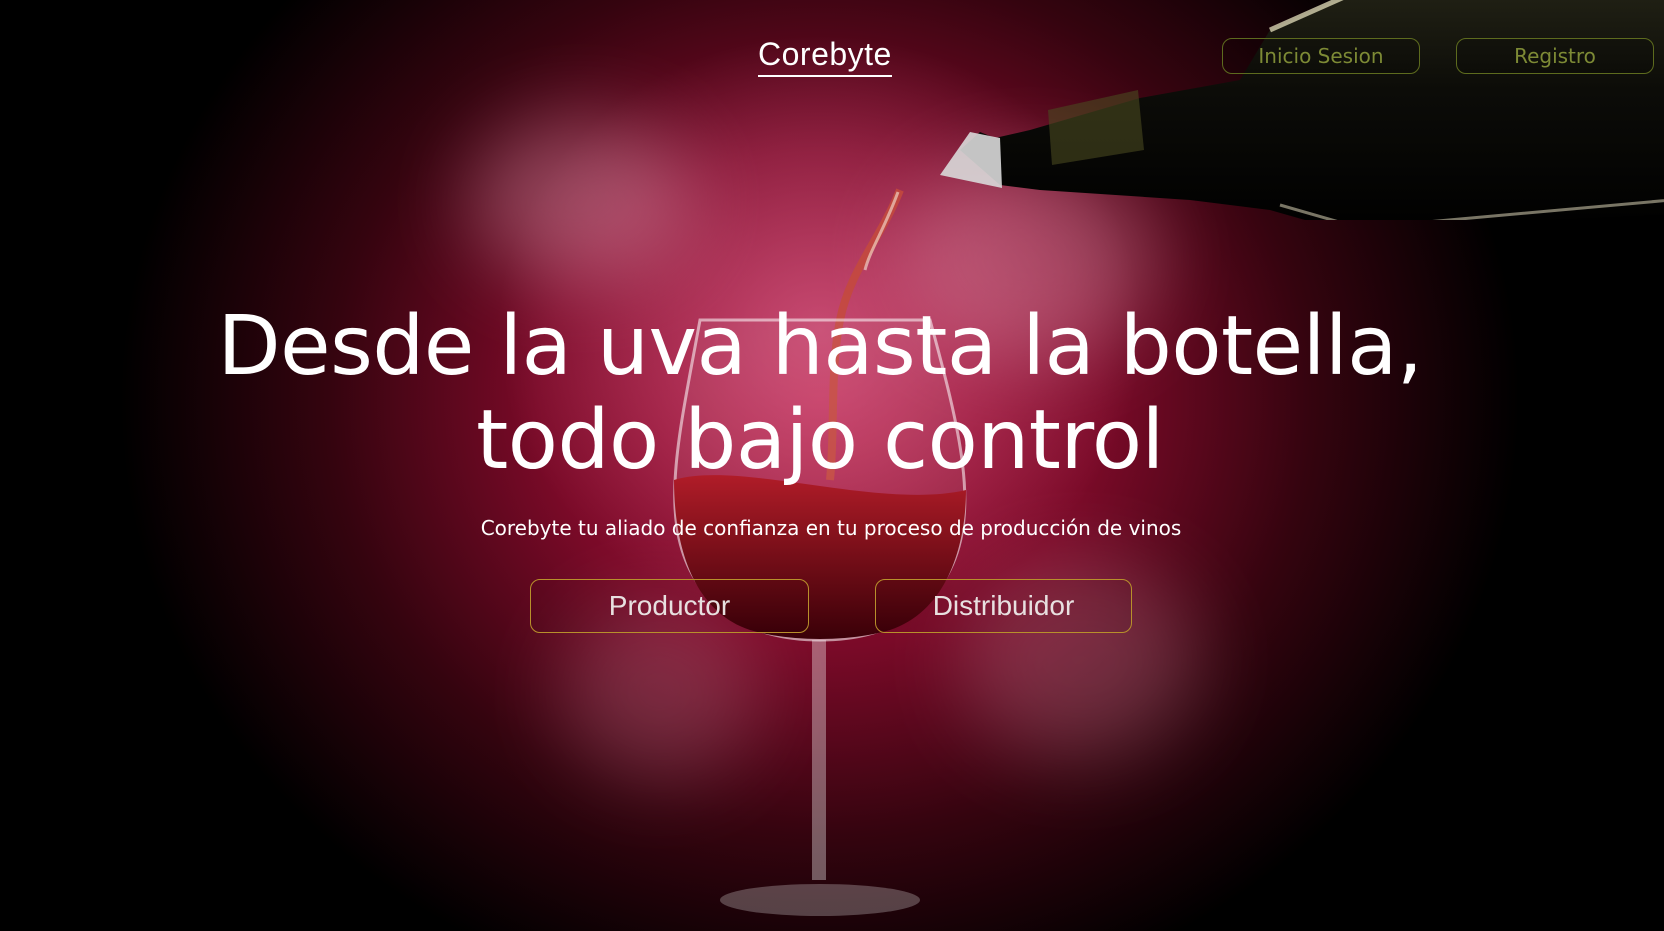 This screenshot has width=1664, height=931. Describe the element at coordinates (1321, 56) in the screenshot. I see `login-button: Inicio Sesion` at that location.